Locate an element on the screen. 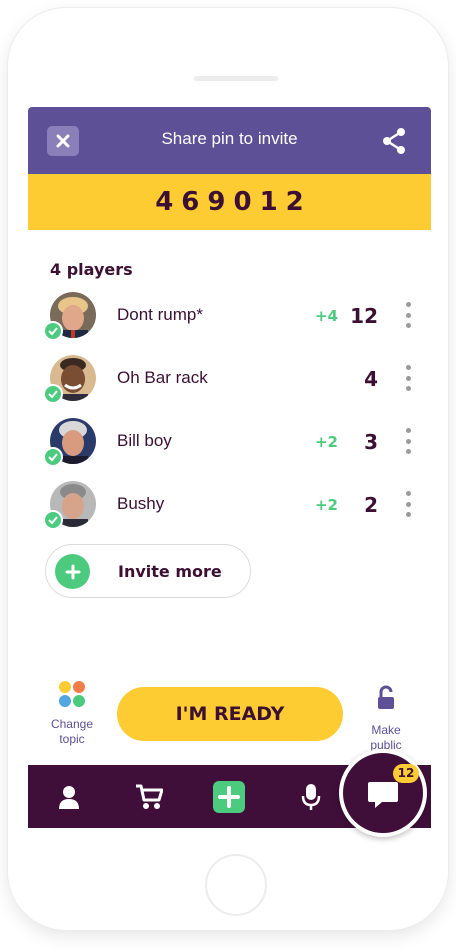 The width and height of the screenshot is (456, 950). player-name: Dont rump* is located at coordinates (160, 314).